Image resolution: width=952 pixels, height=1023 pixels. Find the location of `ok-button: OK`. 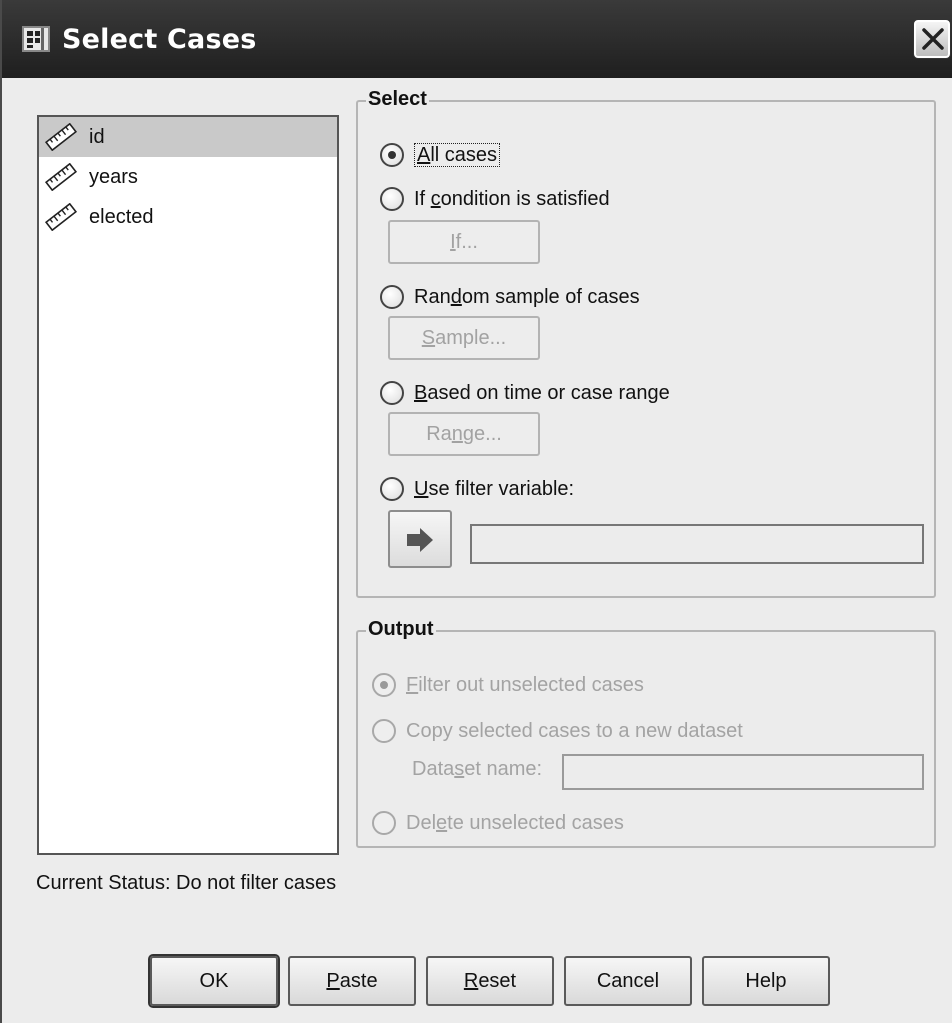

ok-button: OK is located at coordinates (214, 981).